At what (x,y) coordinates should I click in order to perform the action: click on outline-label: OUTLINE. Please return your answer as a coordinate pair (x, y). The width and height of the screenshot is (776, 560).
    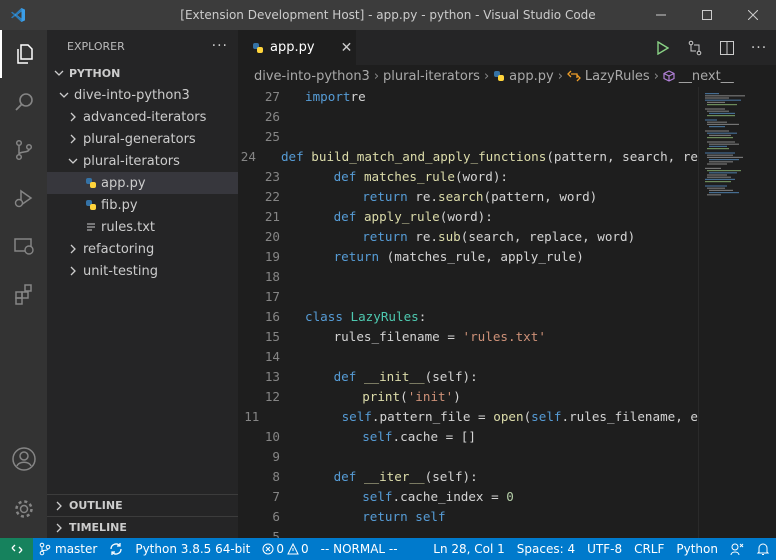
    Looking at the image, I should click on (96, 505).